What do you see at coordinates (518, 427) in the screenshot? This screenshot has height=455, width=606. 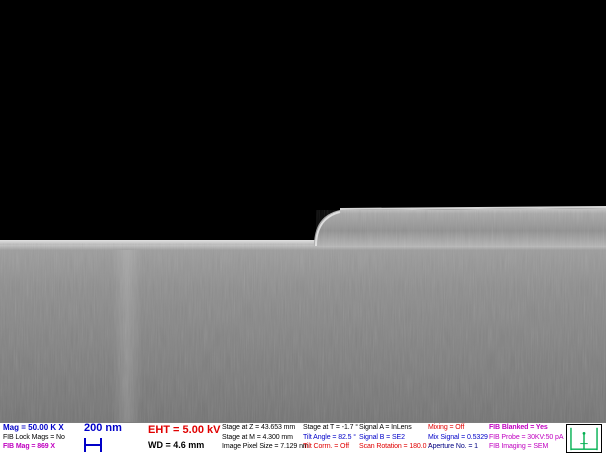 I see `fib-blanked-label: FIB Blanked = Yes` at bounding box center [518, 427].